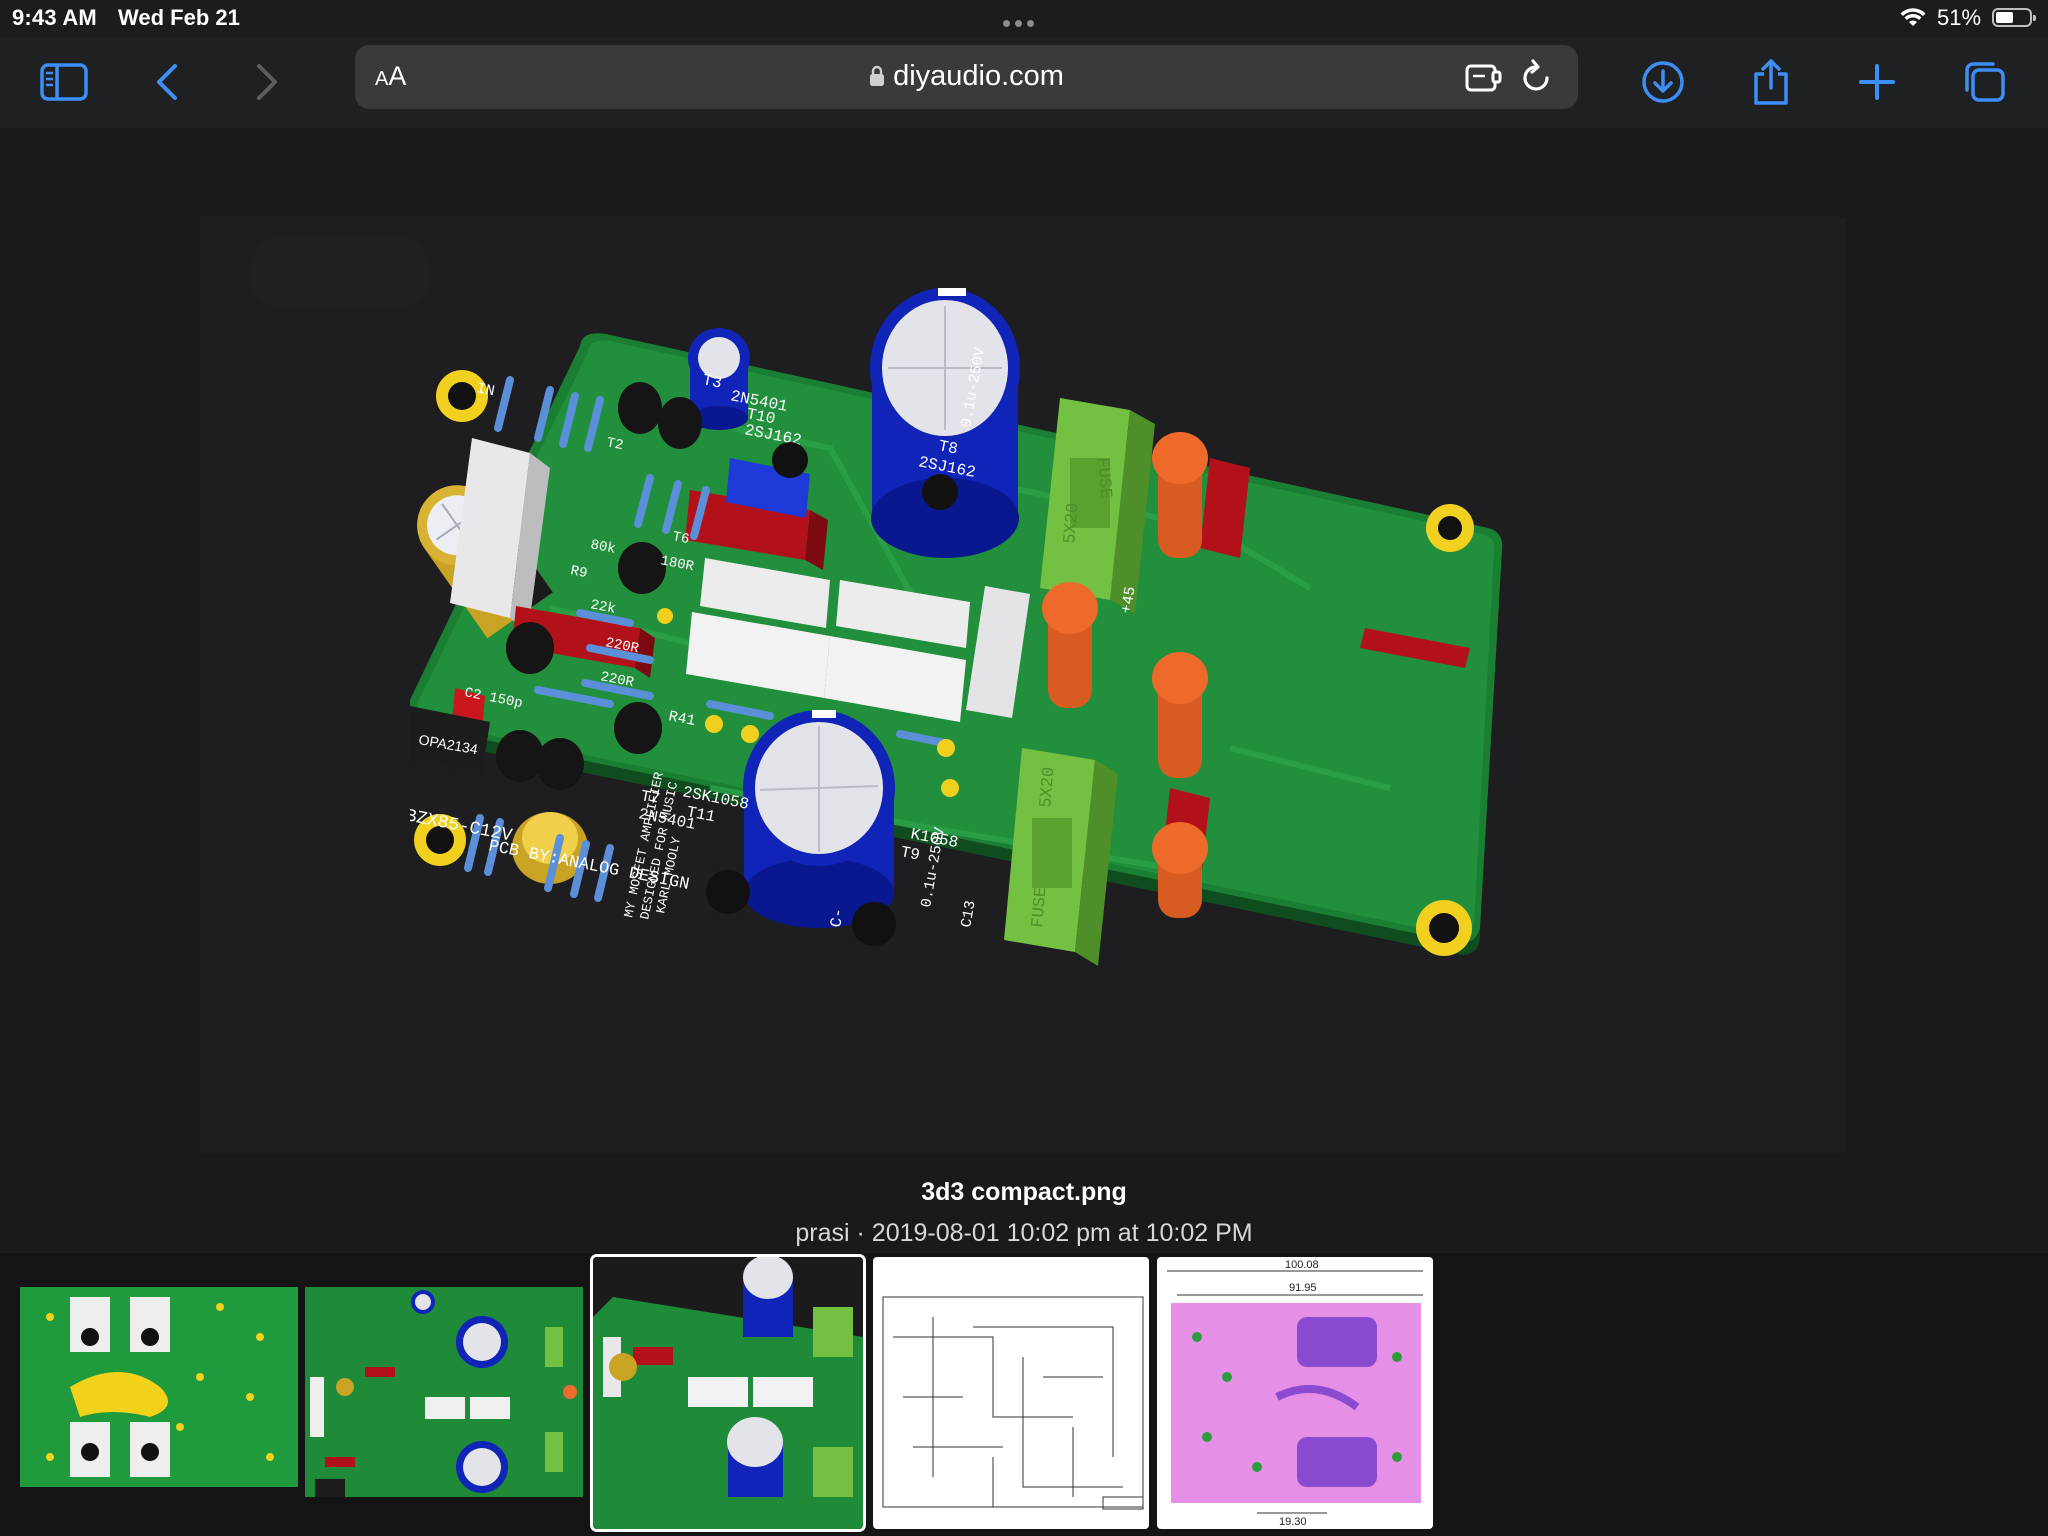 This screenshot has width=2048, height=1536. What do you see at coordinates (837, 918) in the screenshot?
I see `minus-c-label: C-` at bounding box center [837, 918].